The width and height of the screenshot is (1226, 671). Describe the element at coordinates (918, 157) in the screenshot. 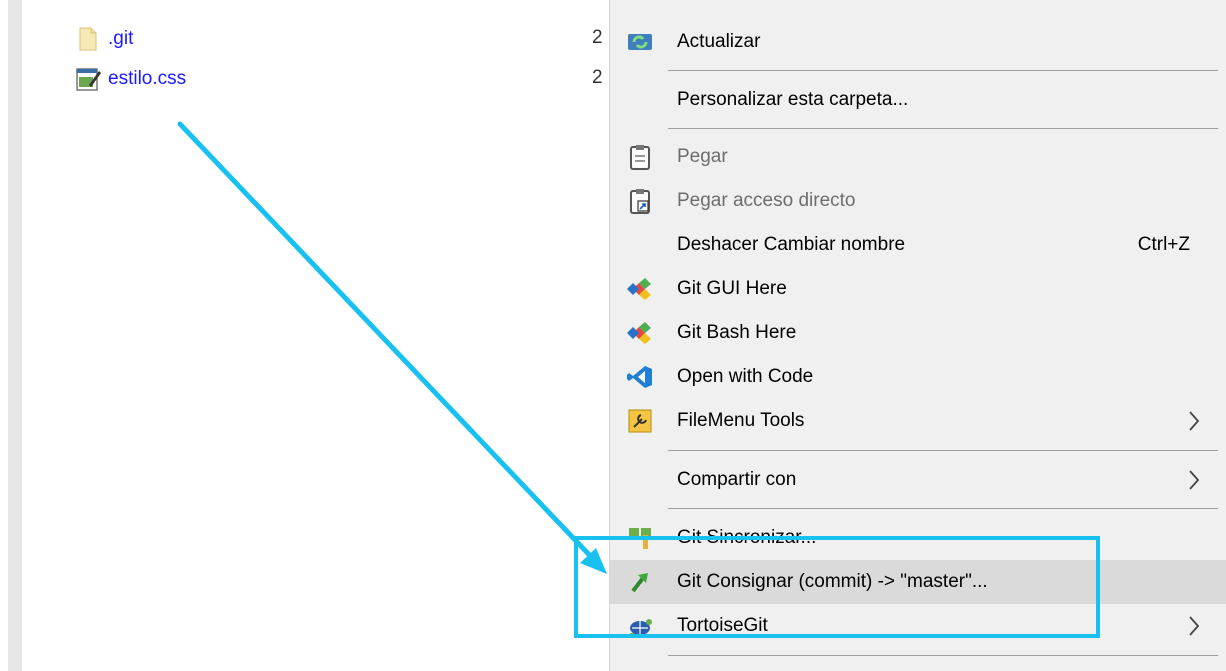

I see `menu-item-pegar: Pegar` at that location.